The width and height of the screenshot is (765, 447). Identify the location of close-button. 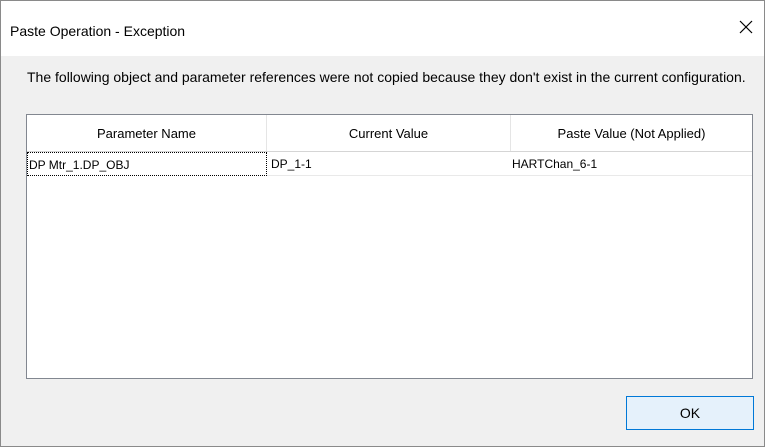
(746, 27).